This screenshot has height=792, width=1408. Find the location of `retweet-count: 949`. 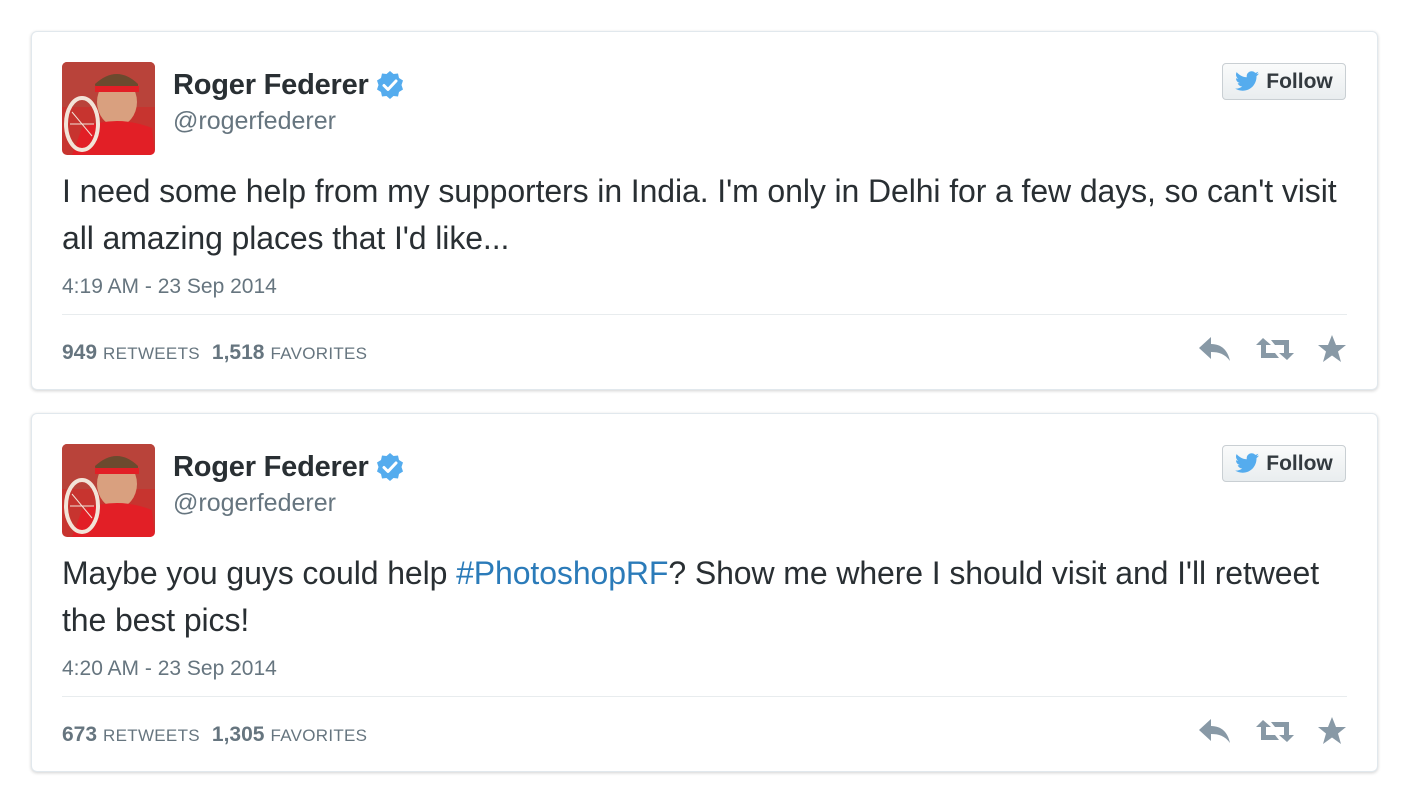

retweet-count: 949 is located at coordinates (79, 353).